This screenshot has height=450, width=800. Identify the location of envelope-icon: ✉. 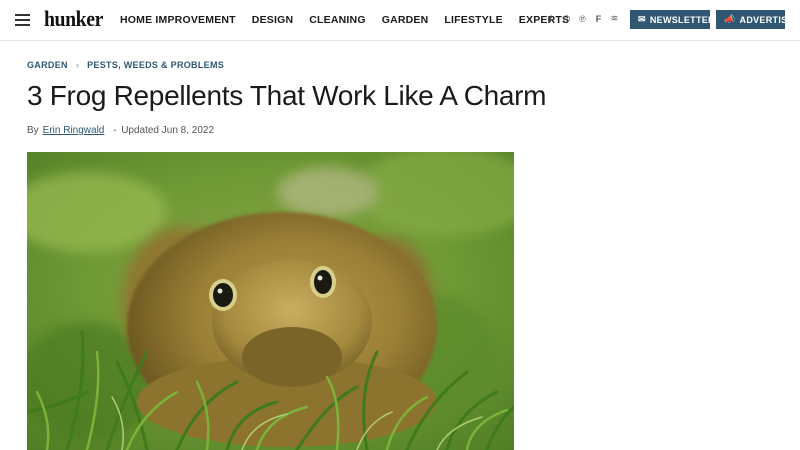
(642, 19).